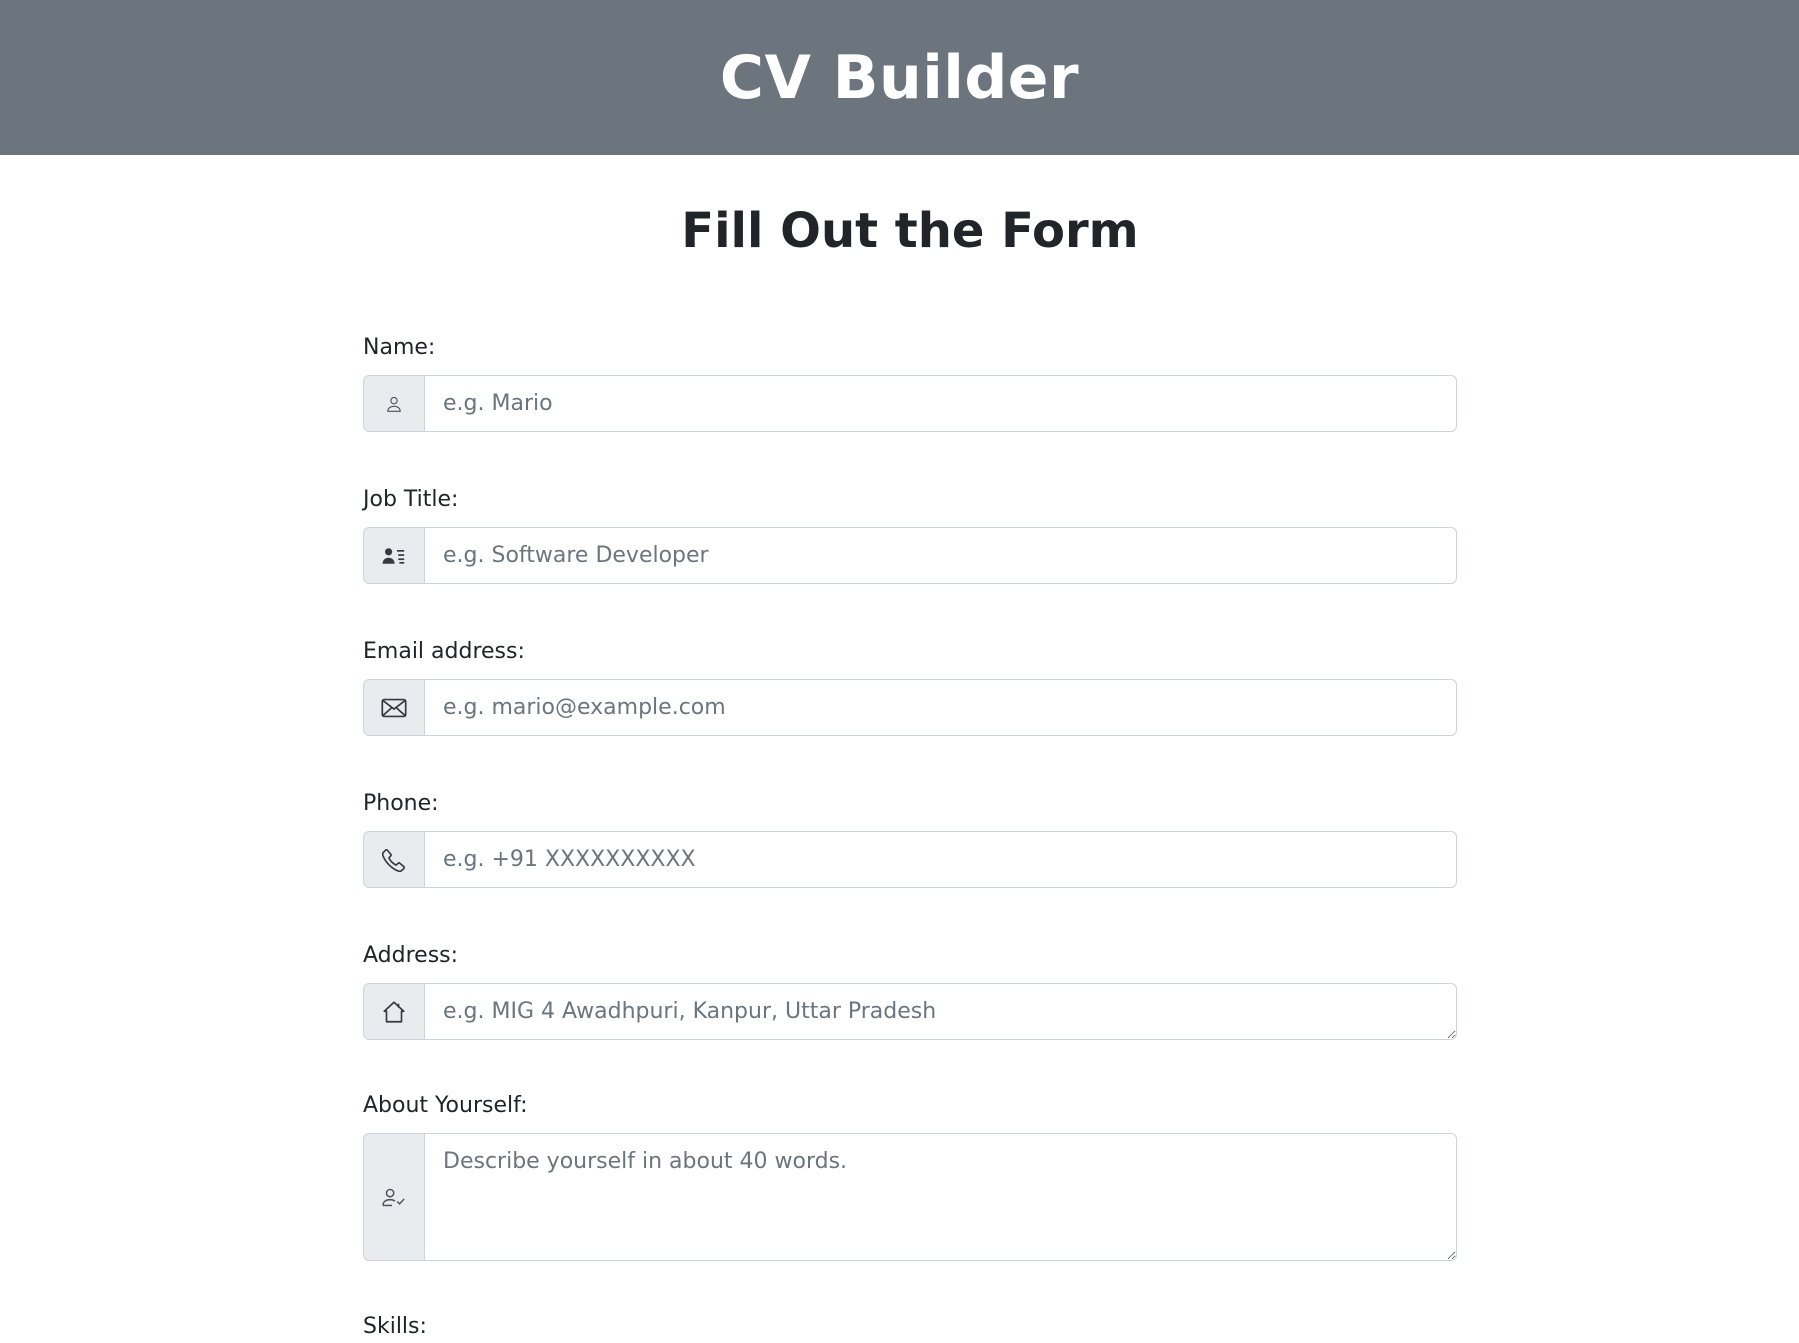  I want to click on telephone-icon, so click(393, 859).